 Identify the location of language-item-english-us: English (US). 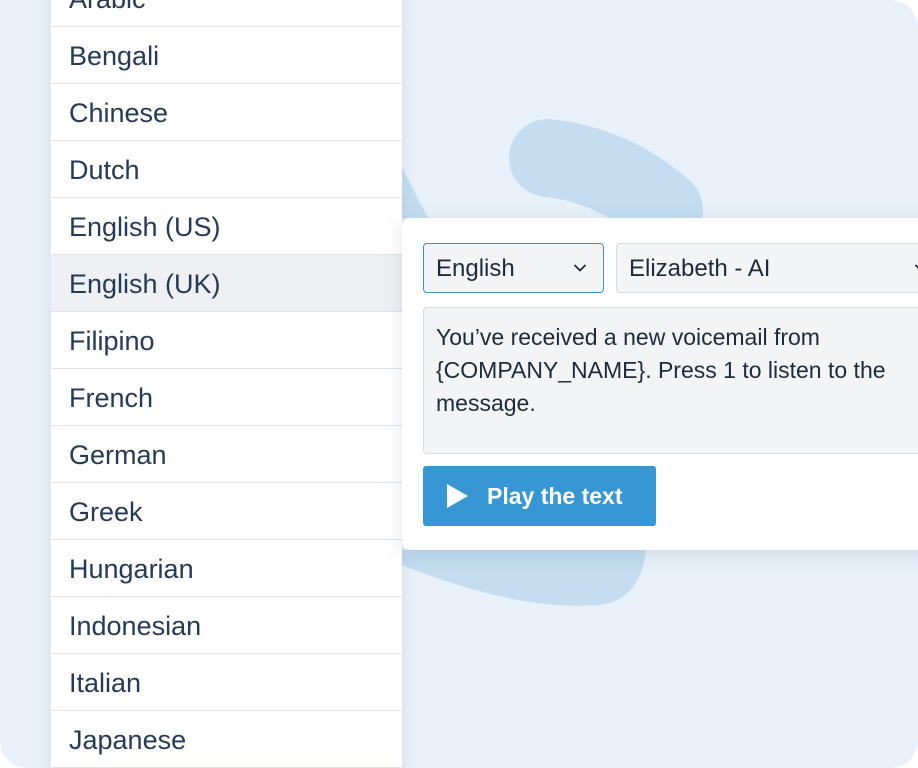
(226, 226).